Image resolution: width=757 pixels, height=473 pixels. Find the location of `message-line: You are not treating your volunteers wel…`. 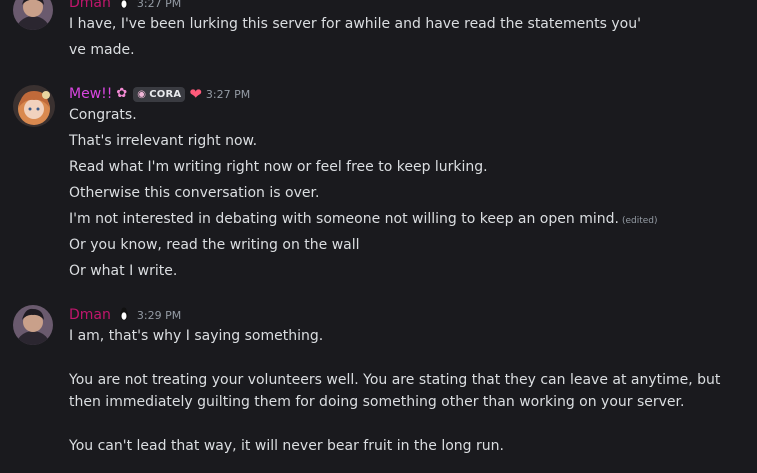

message-line: You are not treating your volunteers wel… is located at coordinates (395, 380).